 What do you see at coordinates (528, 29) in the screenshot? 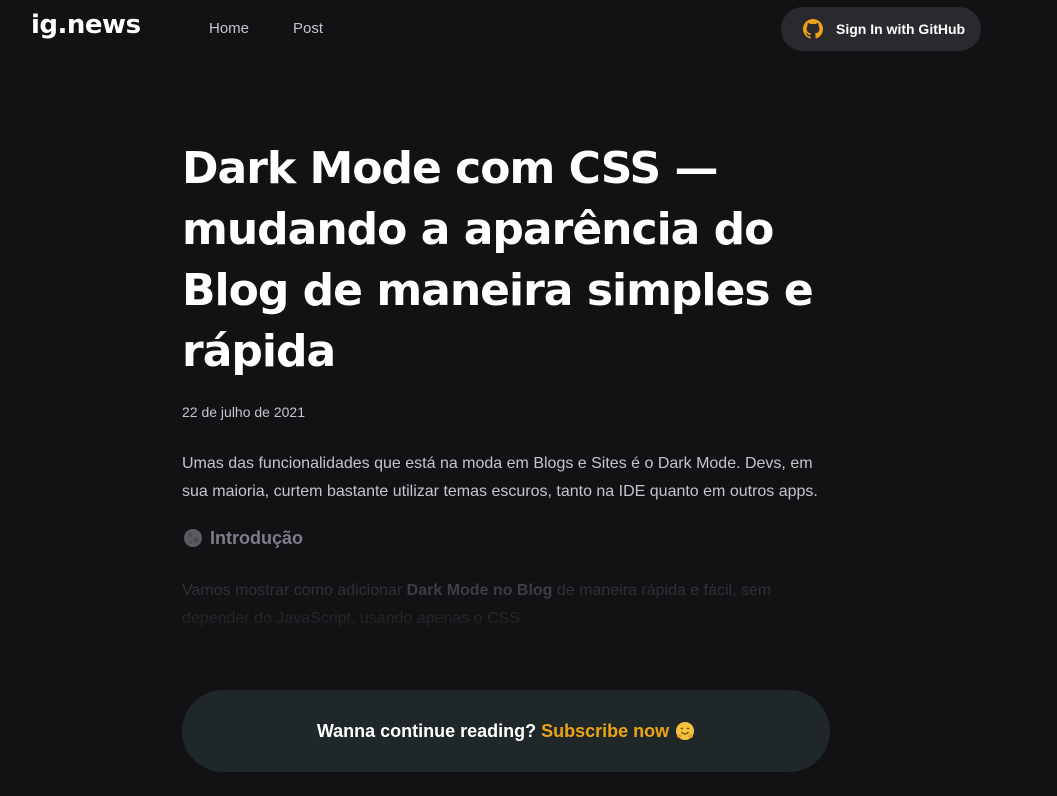
I see `site-header: ig.news Home Post Sign In with GitHub` at bounding box center [528, 29].